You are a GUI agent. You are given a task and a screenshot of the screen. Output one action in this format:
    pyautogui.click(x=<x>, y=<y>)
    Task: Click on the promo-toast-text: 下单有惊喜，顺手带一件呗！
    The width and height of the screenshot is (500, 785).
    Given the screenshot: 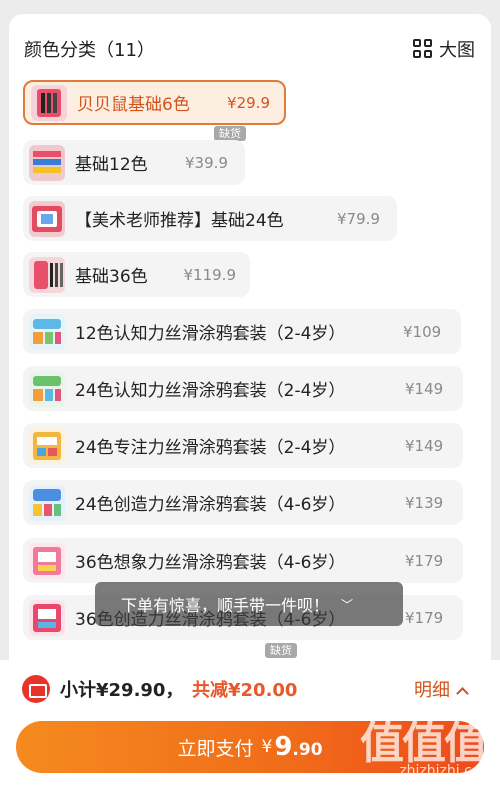 What is the action you would take?
    pyautogui.click(x=225, y=605)
    